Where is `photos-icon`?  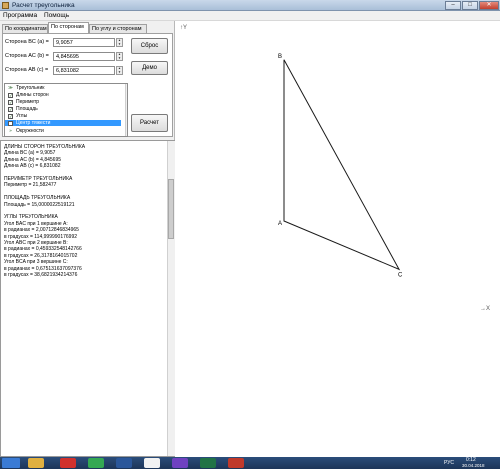
photos-icon is located at coordinates (180, 463).